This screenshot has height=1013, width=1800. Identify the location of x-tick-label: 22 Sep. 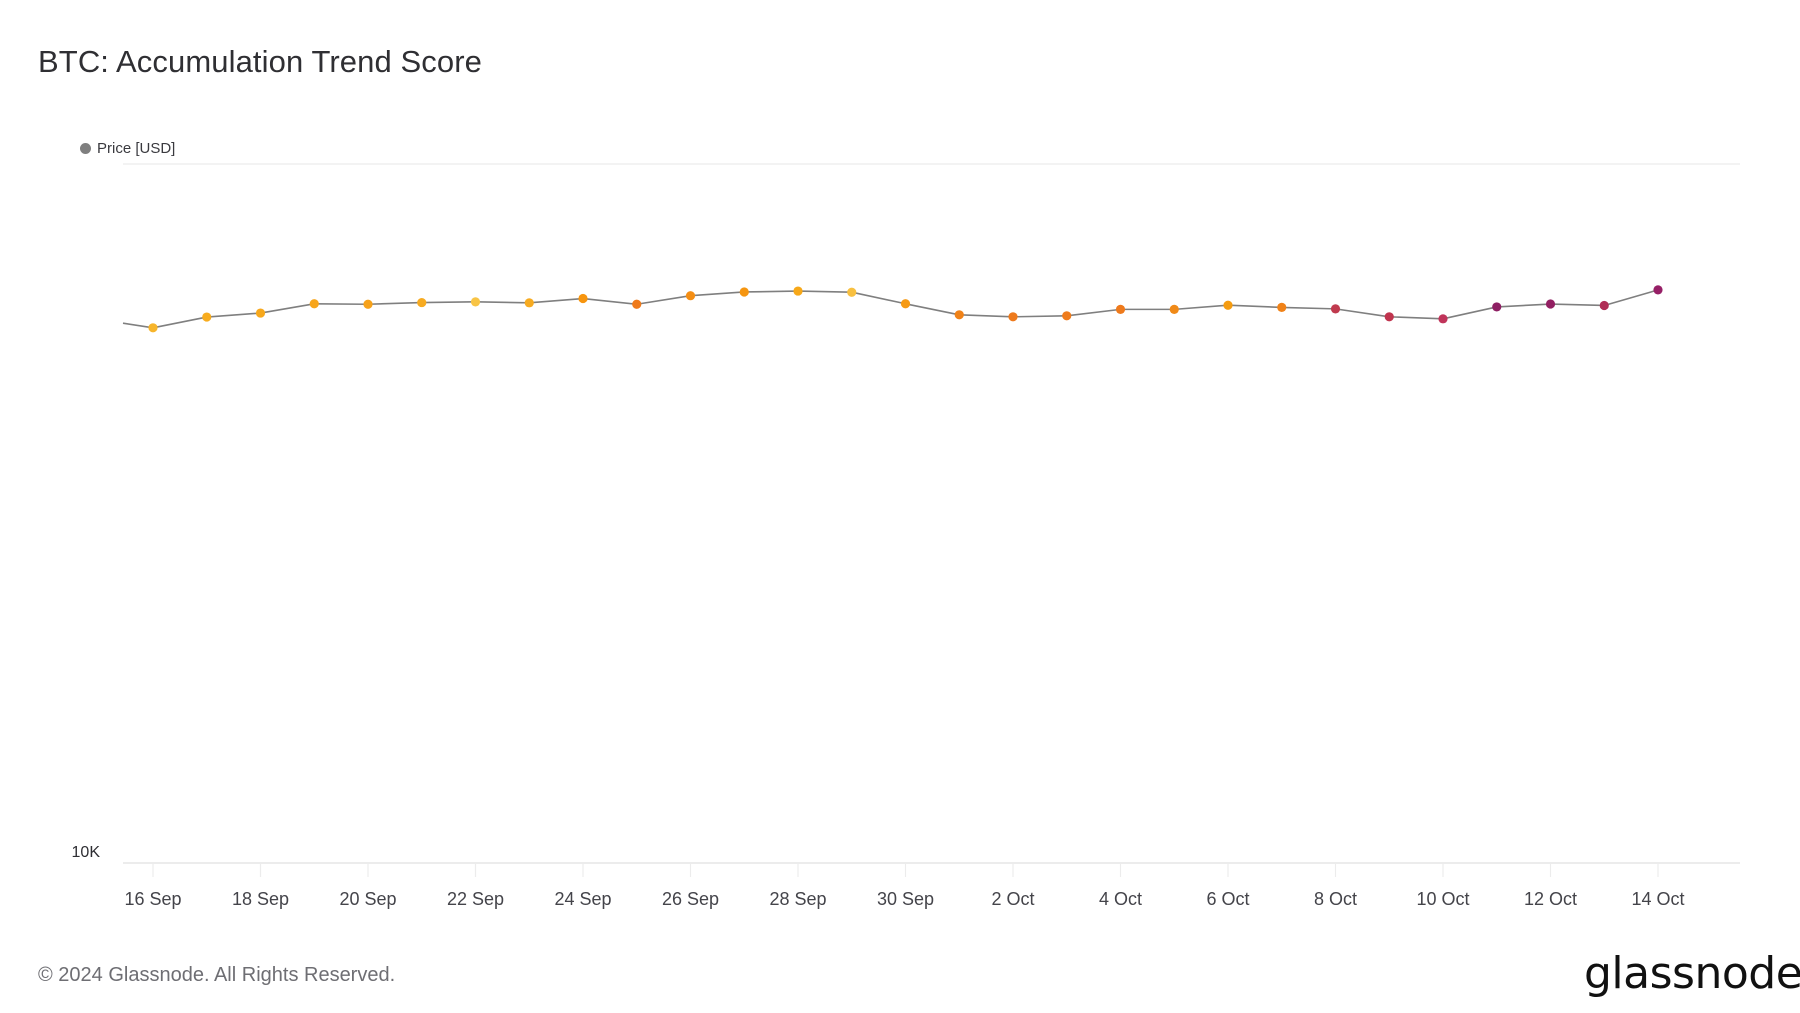
(475, 899).